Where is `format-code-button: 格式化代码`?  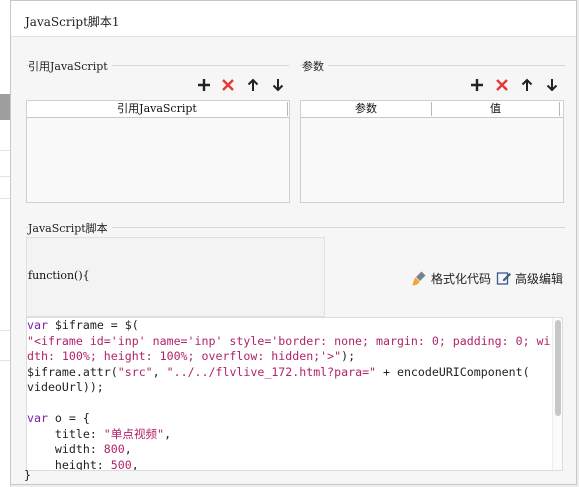
format-code-button: 格式化代码 is located at coordinates (450, 278).